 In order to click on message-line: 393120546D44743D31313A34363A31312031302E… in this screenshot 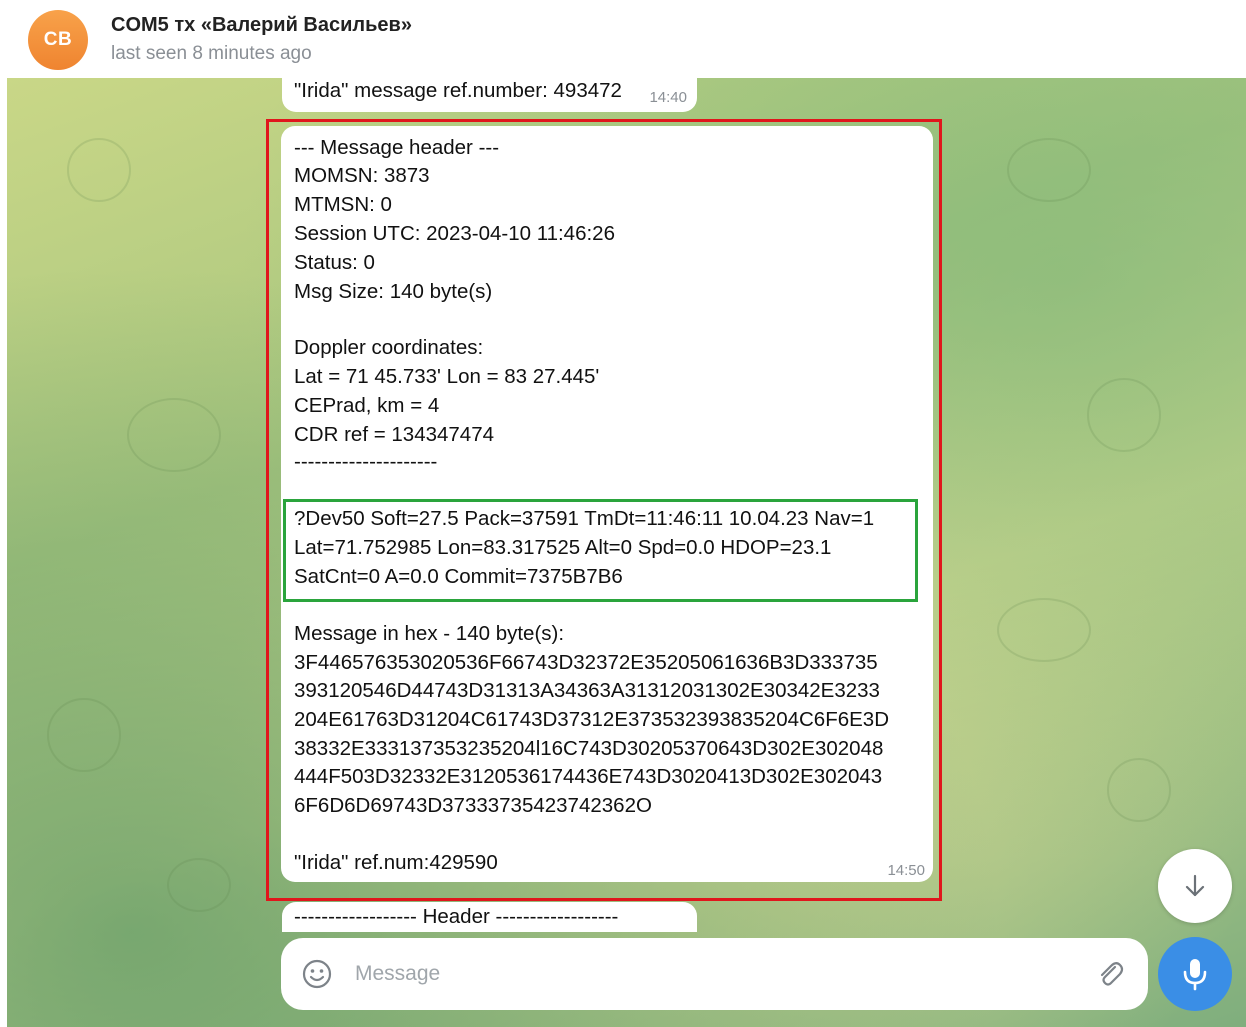, I will do `click(587, 690)`.